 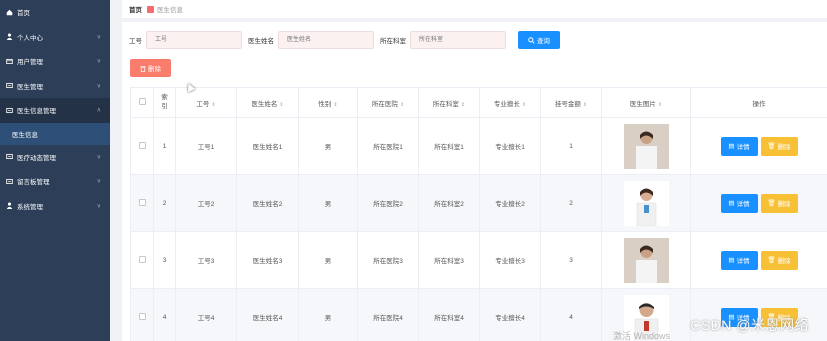 What do you see at coordinates (36, 112) in the screenshot?
I see `sidebar-item-label: 医生信息管理` at bounding box center [36, 112].